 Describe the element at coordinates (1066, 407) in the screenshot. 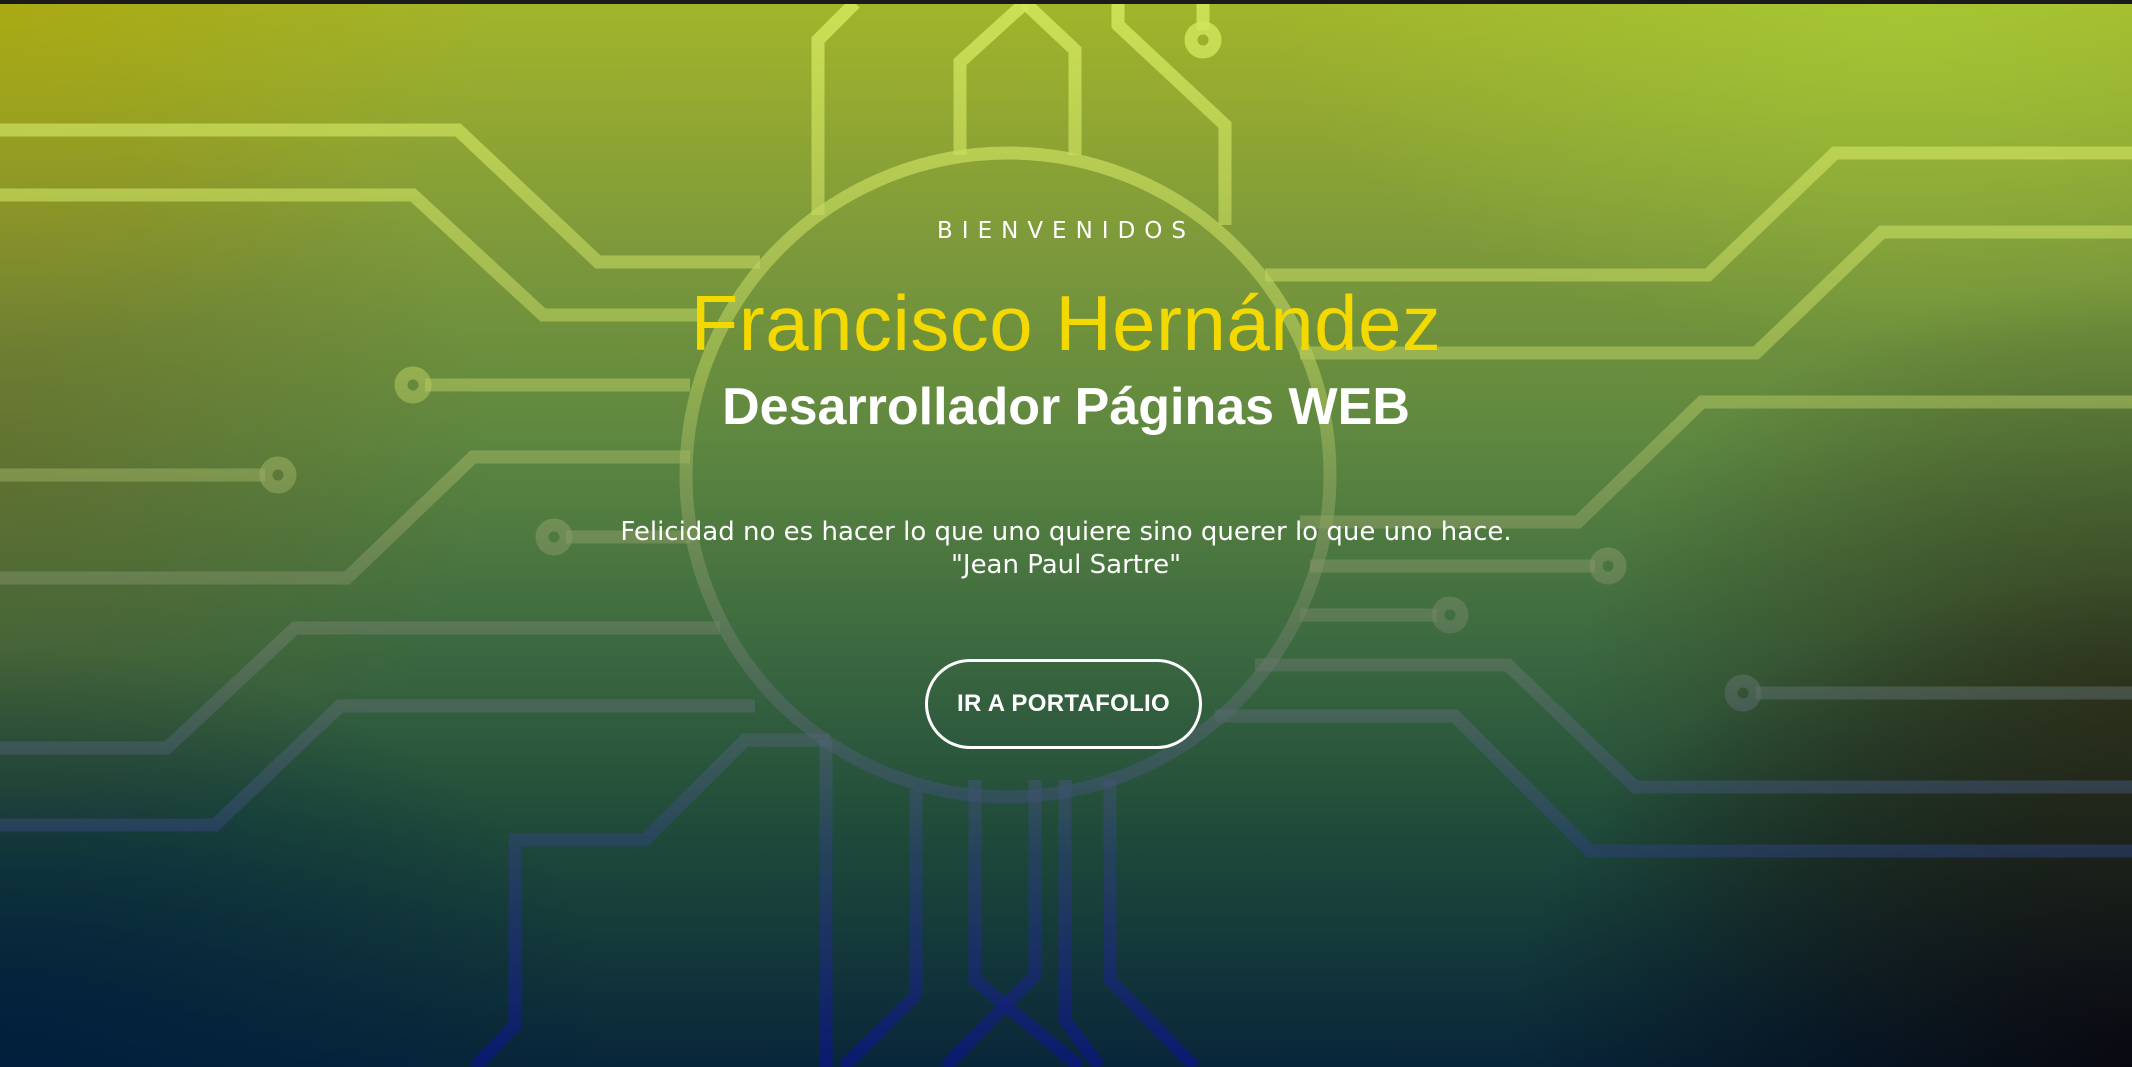

I see `hero-role-subheading: Desarrollador Páginas WEB` at that location.